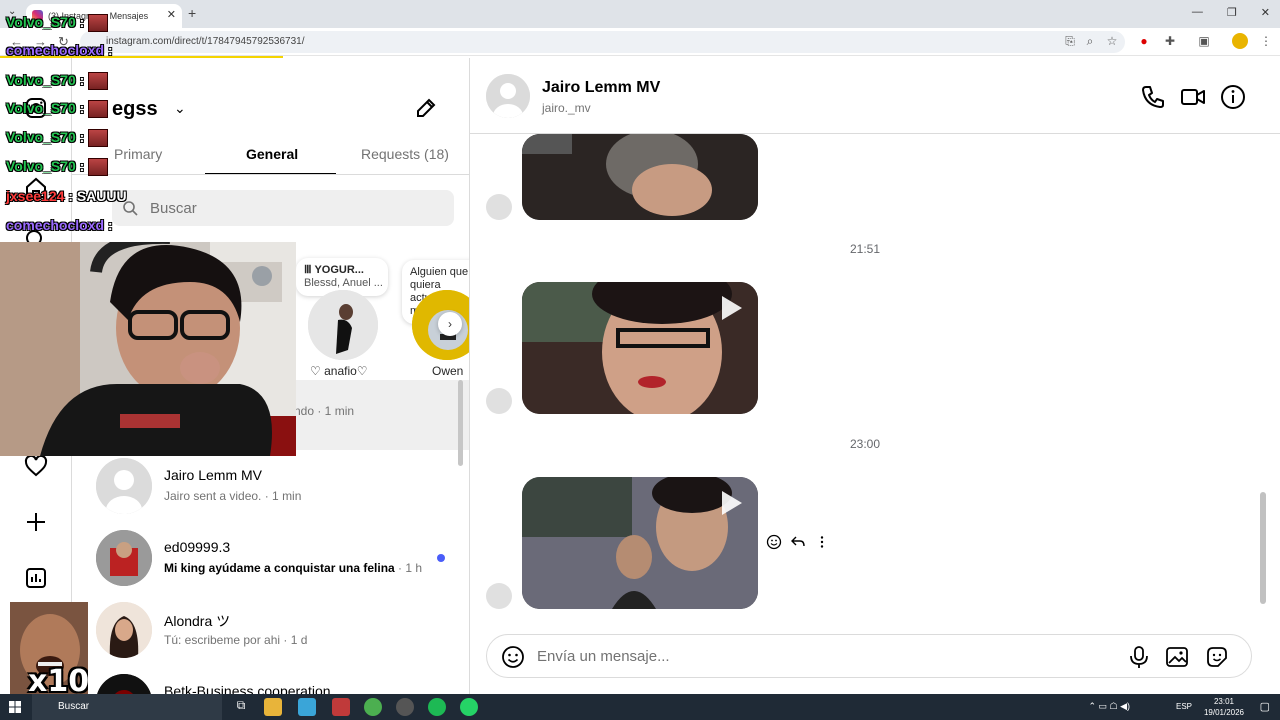 The width and height of the screenshot is (1280, 720). What do you see at coordinates (192, 13) in the screenshot?
I see `new-tab-icon: +` at bounding box center [192, 13].